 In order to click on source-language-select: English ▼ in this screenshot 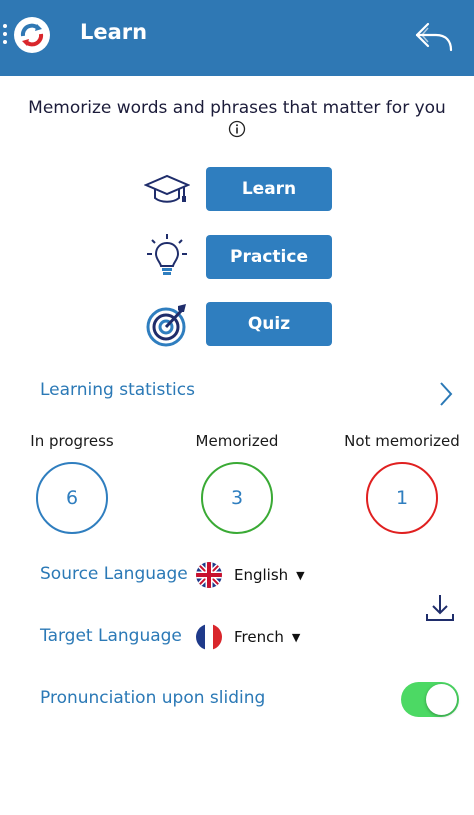, I will do `click(269, 575)`.